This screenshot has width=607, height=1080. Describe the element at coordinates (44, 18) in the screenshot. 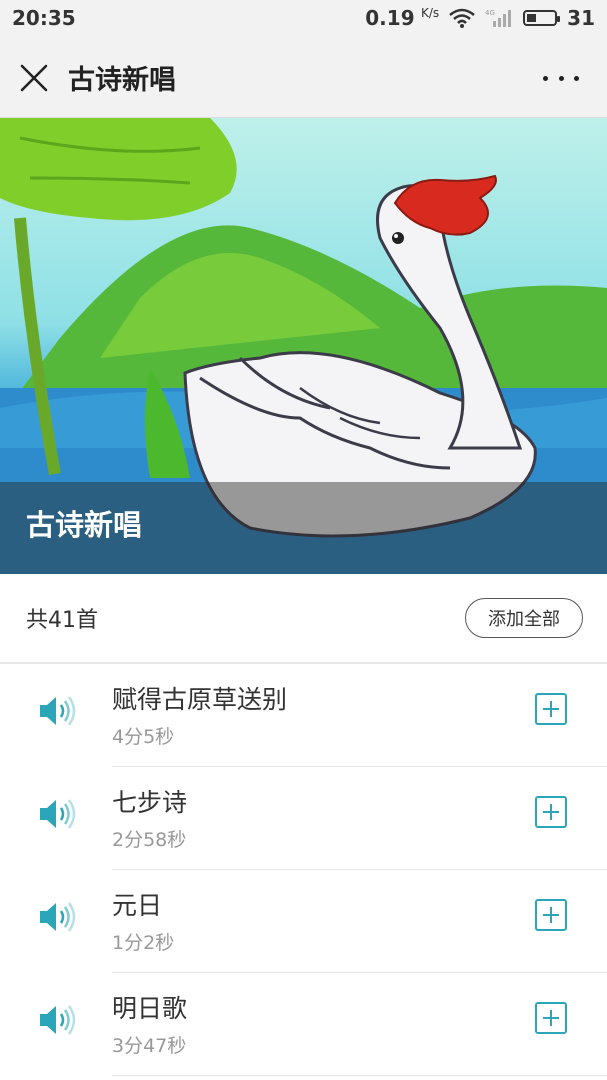

I see `status-time: 20:35` at that location.